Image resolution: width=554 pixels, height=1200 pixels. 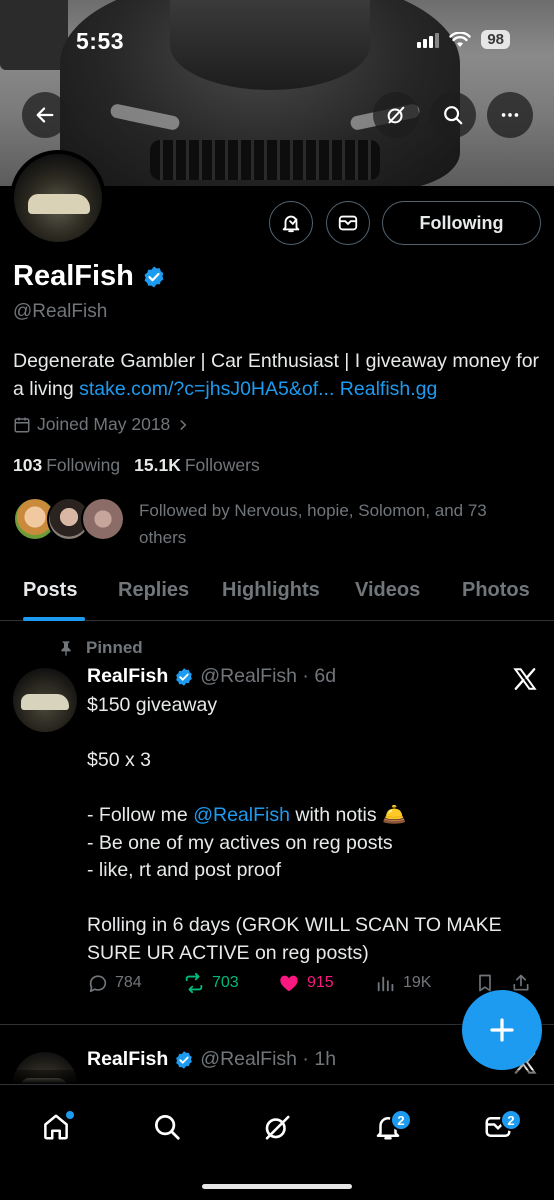 I want to click on active-tab-indicator, so click(x=54, y=619).